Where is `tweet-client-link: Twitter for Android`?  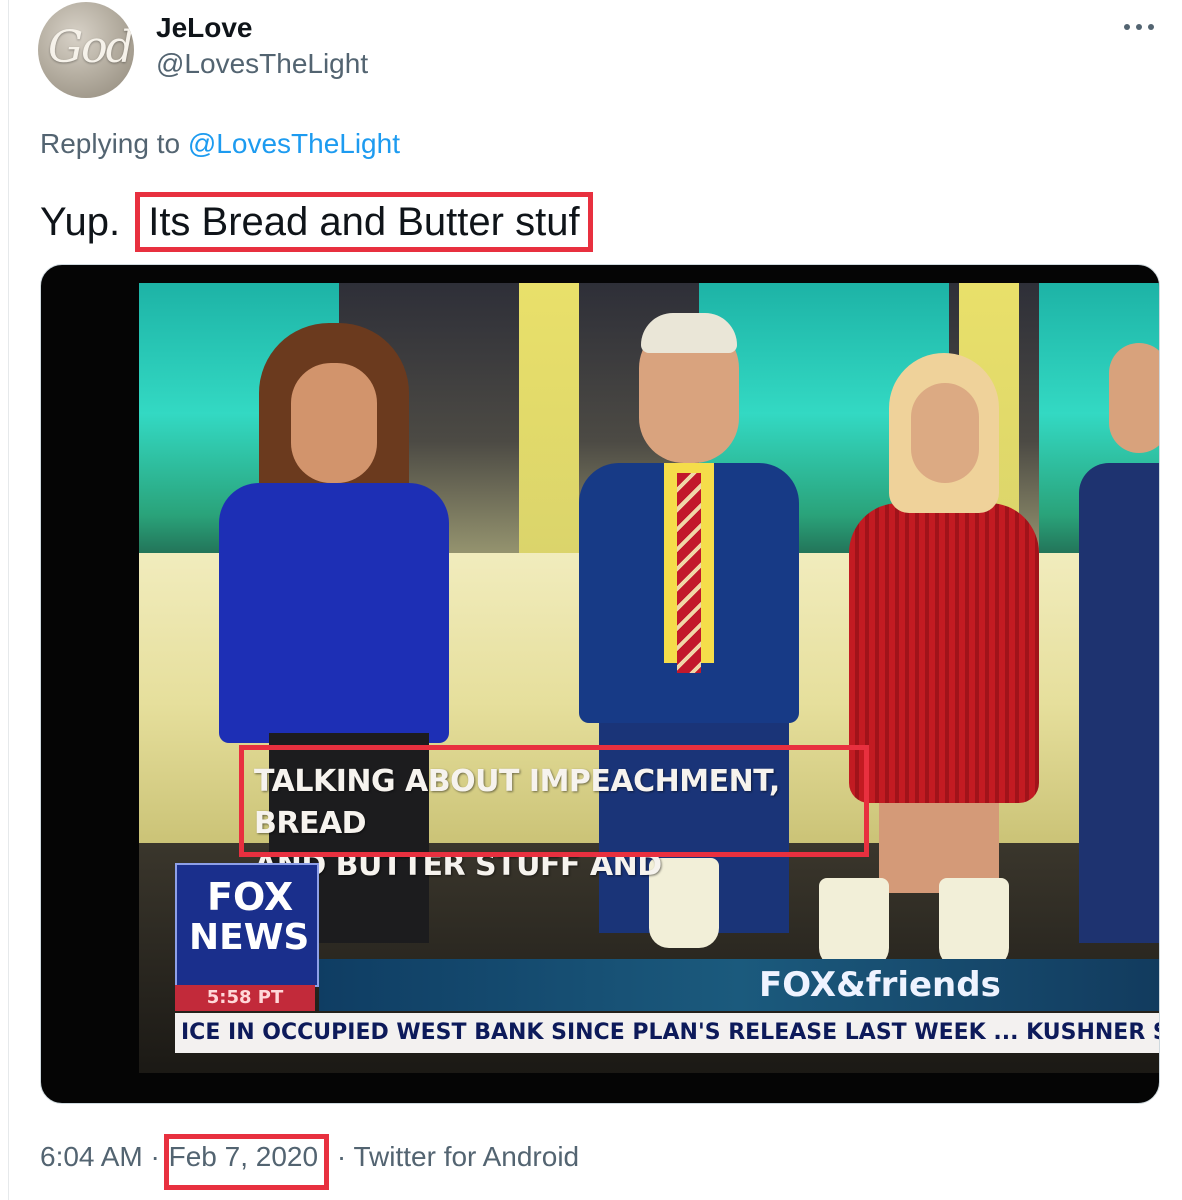 tweet-client-link: Twitter for Android is located at coordinates (466, 1156).